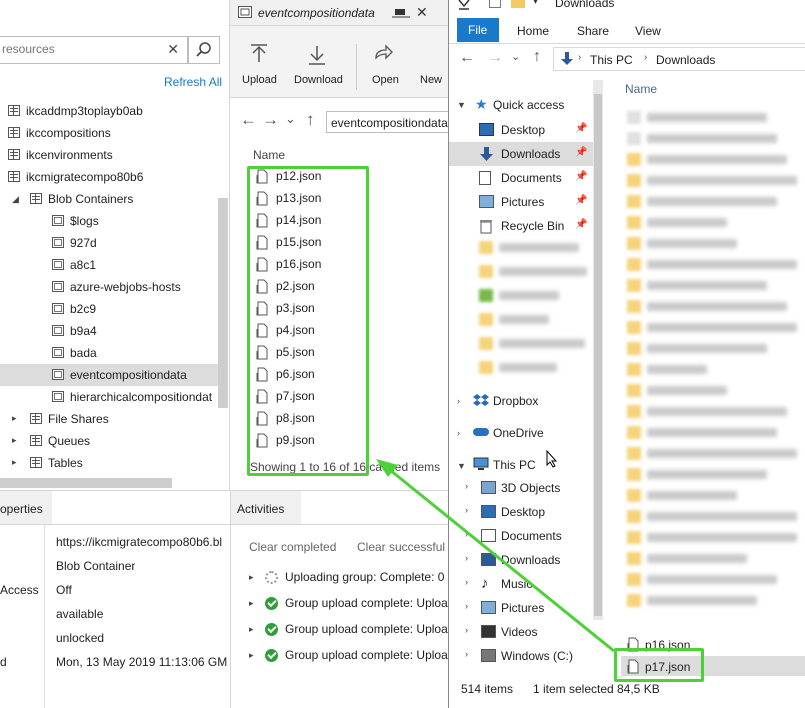 This screenshot has height=708, width=805. Describe the element at coordinates (307, 243) in the screenshot. I see `blob-file-row: p15.json` at that location.